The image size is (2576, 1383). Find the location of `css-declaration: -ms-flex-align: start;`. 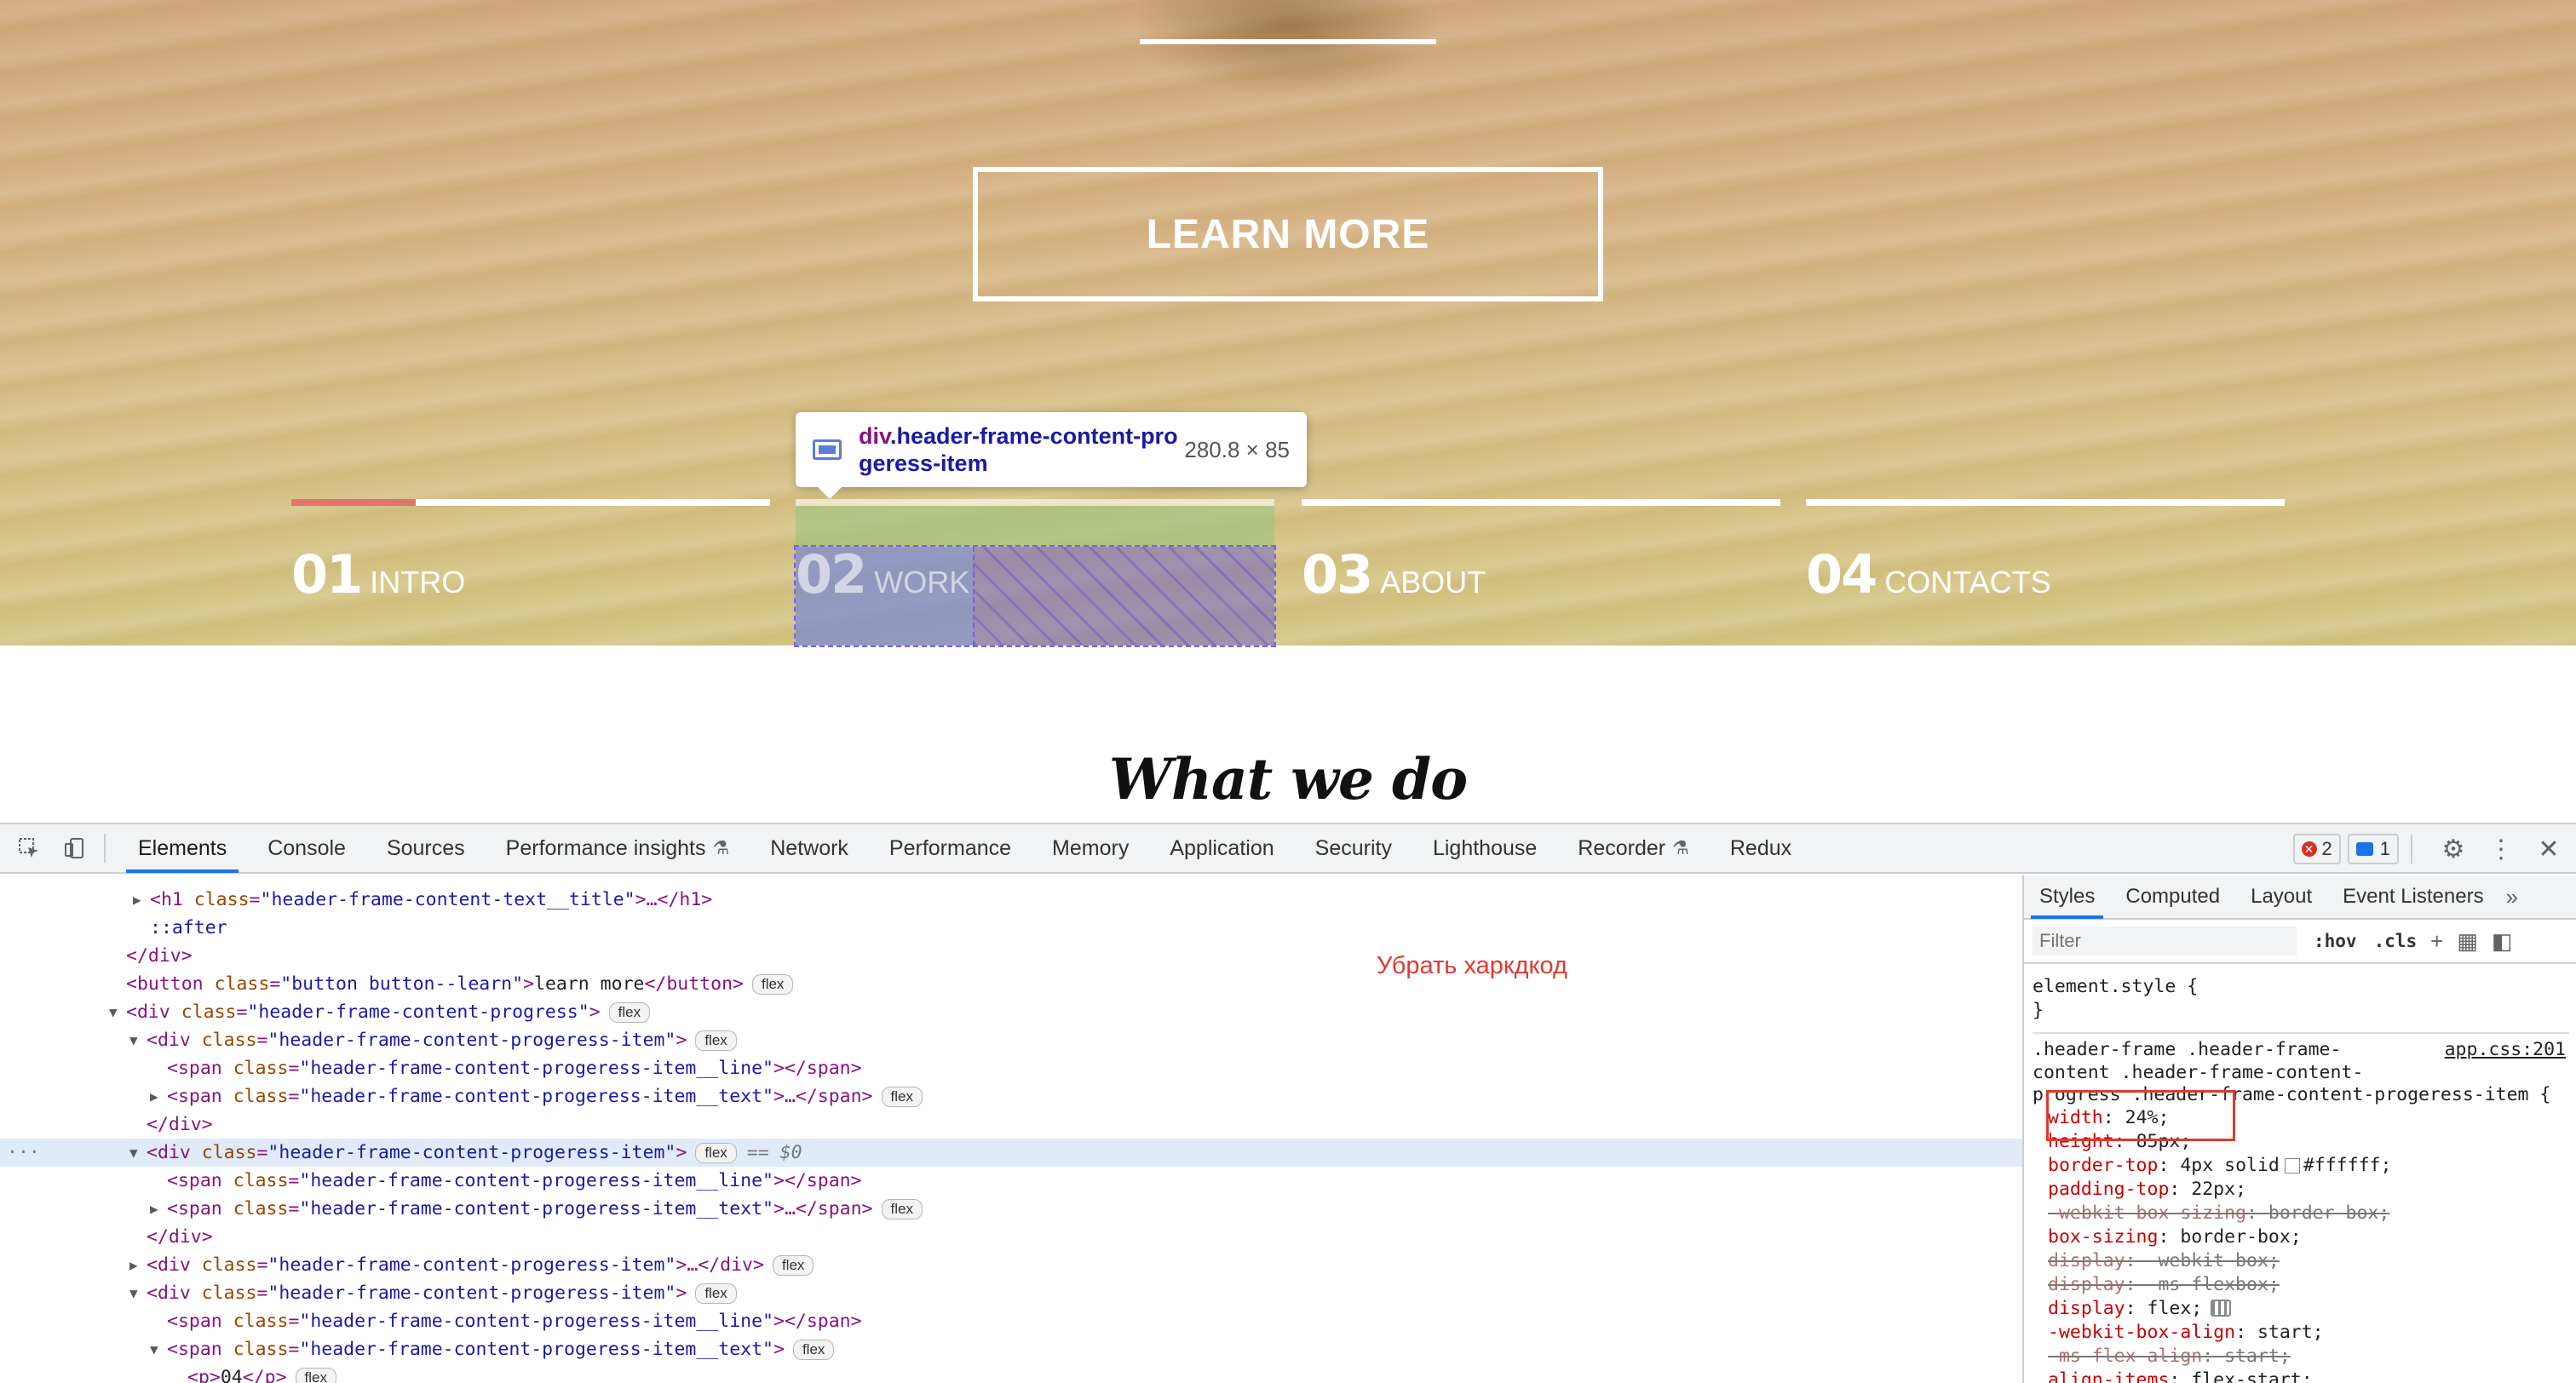

css-declaration: -ms-flex-align: start; is located at coordinates (2301, 1356).